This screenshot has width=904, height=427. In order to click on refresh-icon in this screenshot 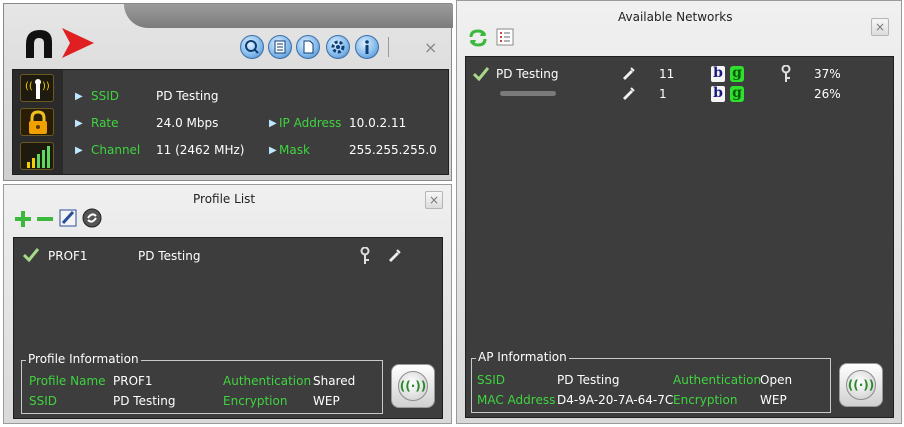, I will do `click(478, 38)`.